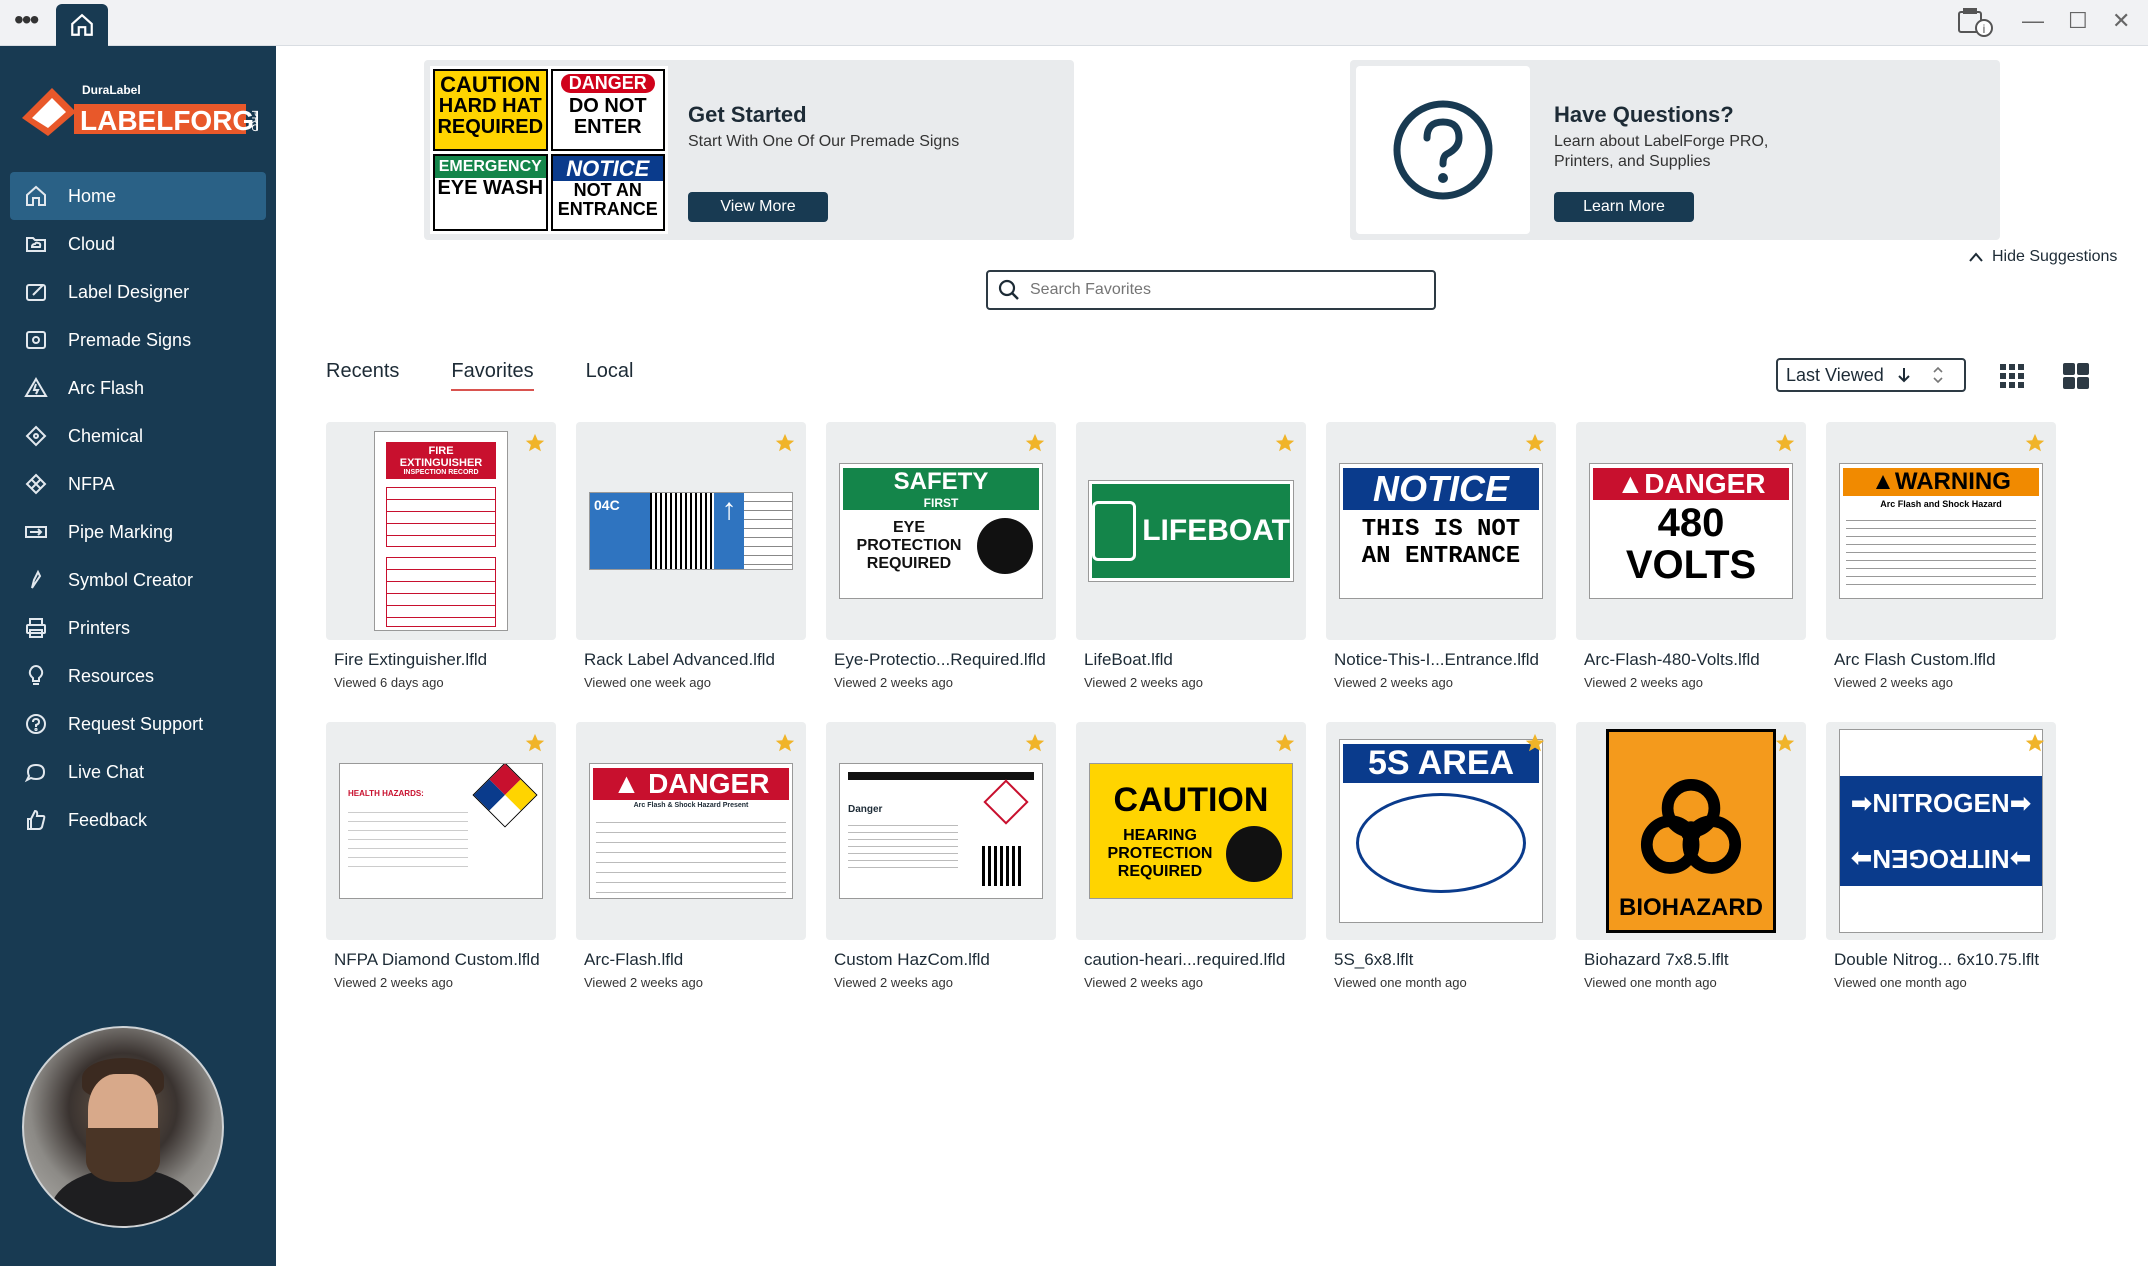 The height and width of the screenshot is (1266, 2148). Describe the element at coordinates (36, 292) in the screenshot. I see `label-designer-icon` at that location.